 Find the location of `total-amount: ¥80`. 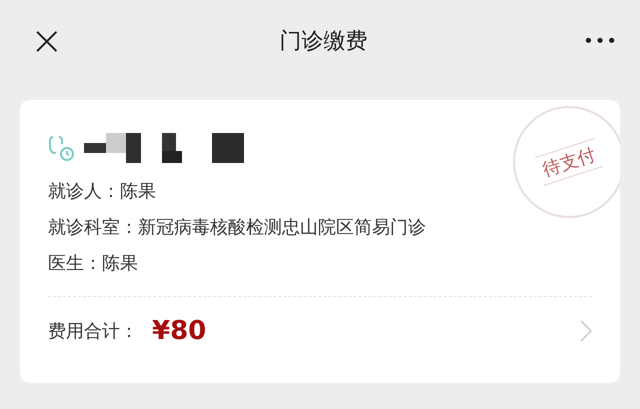

total-amount: ¥80 is located at coordinates (179, 331).